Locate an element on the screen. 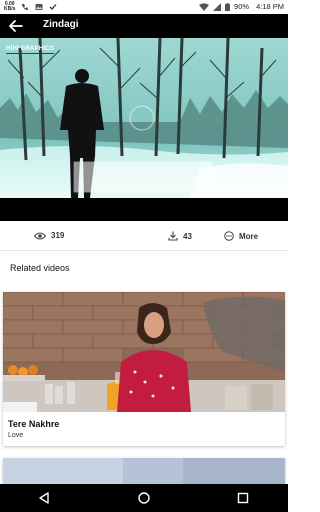 Image resolution: width=320 pixels, height=512 pixels. network-speed: 0.00 KB/s is located at coordinates (9, 7).